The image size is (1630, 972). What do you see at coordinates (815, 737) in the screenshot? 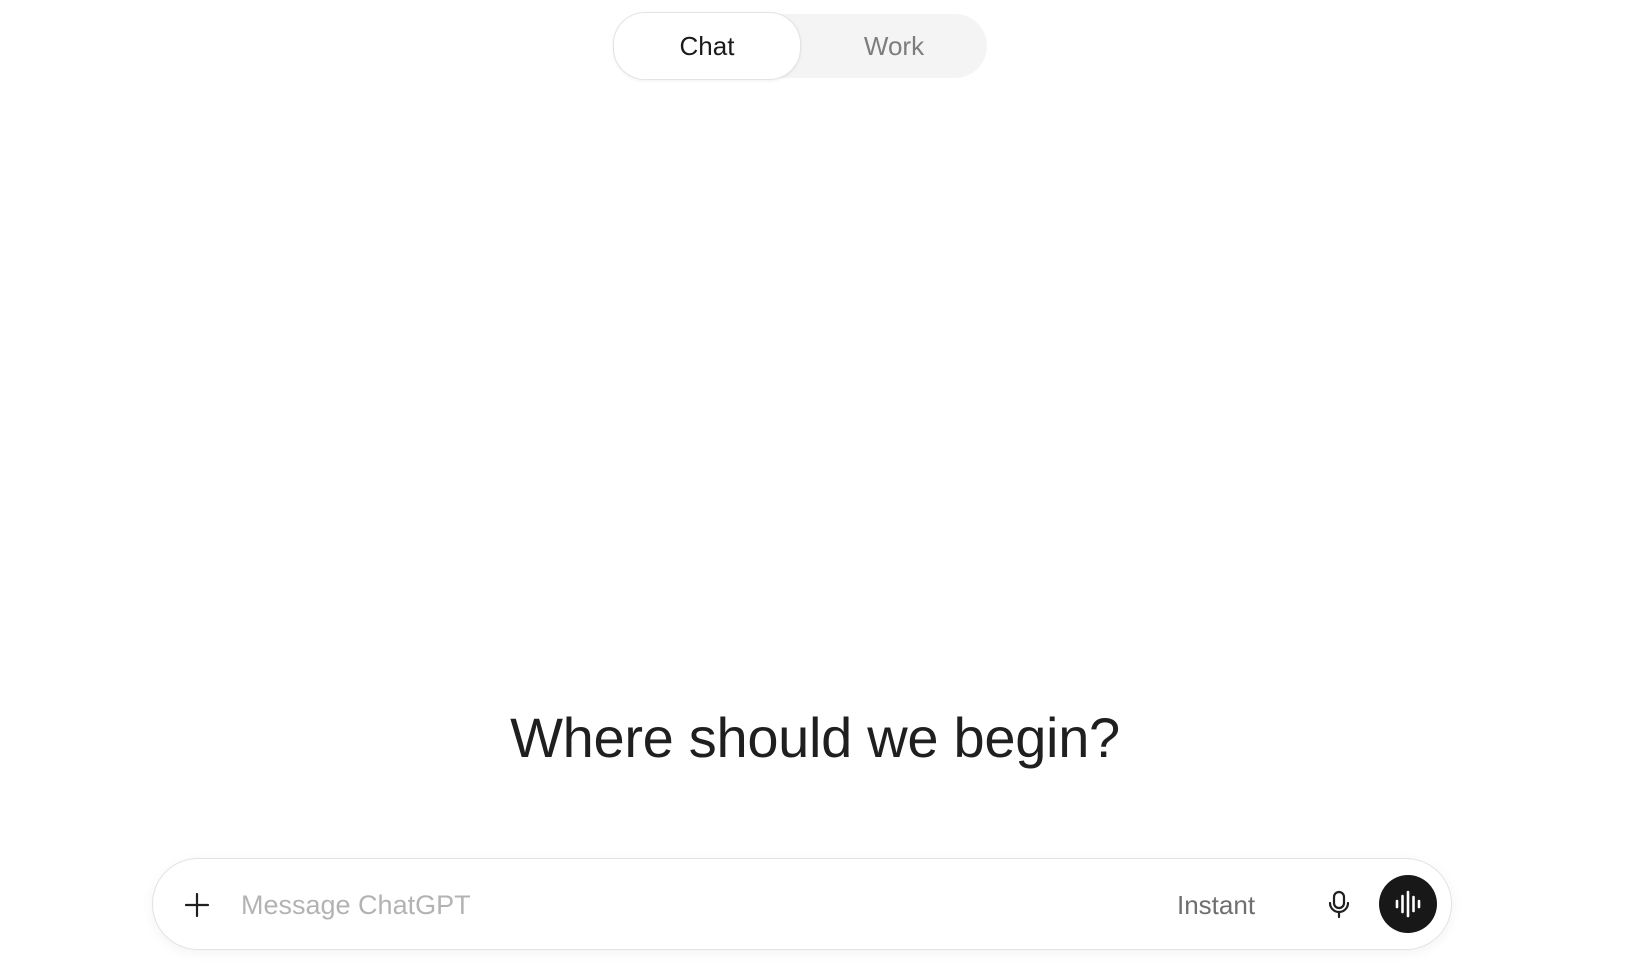
I see `page-heading: Where should we begin?` at bounding box center [815, 737].